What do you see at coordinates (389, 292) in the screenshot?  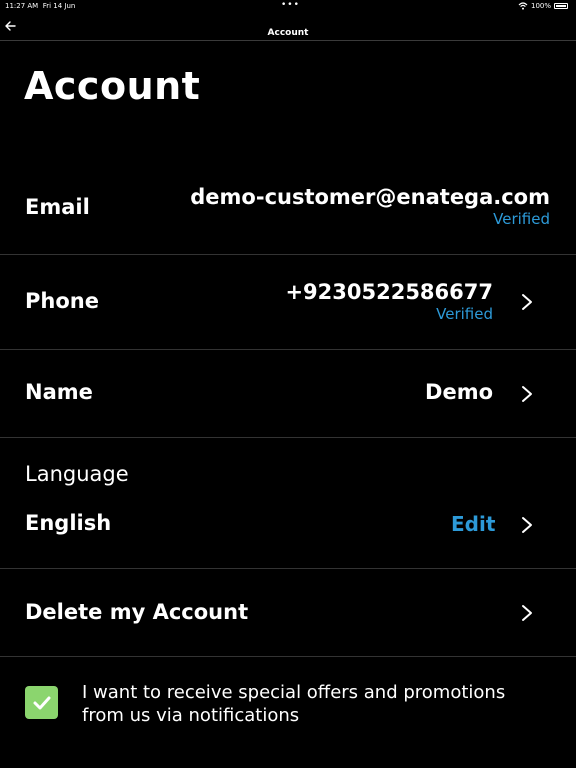 I see `phone-value: +9230522586677` at bounding box center [389, 292].